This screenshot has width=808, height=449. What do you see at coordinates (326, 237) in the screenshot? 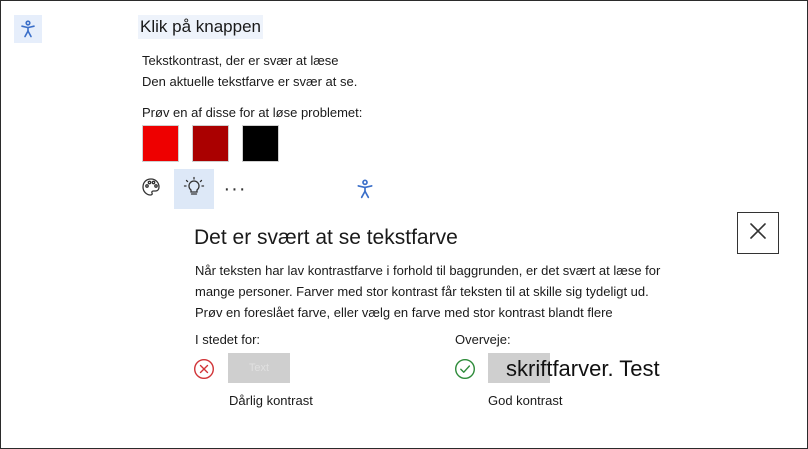
I see `panel-heading: Det er svært at se tekstfarve` at bounding box center [326, 237].